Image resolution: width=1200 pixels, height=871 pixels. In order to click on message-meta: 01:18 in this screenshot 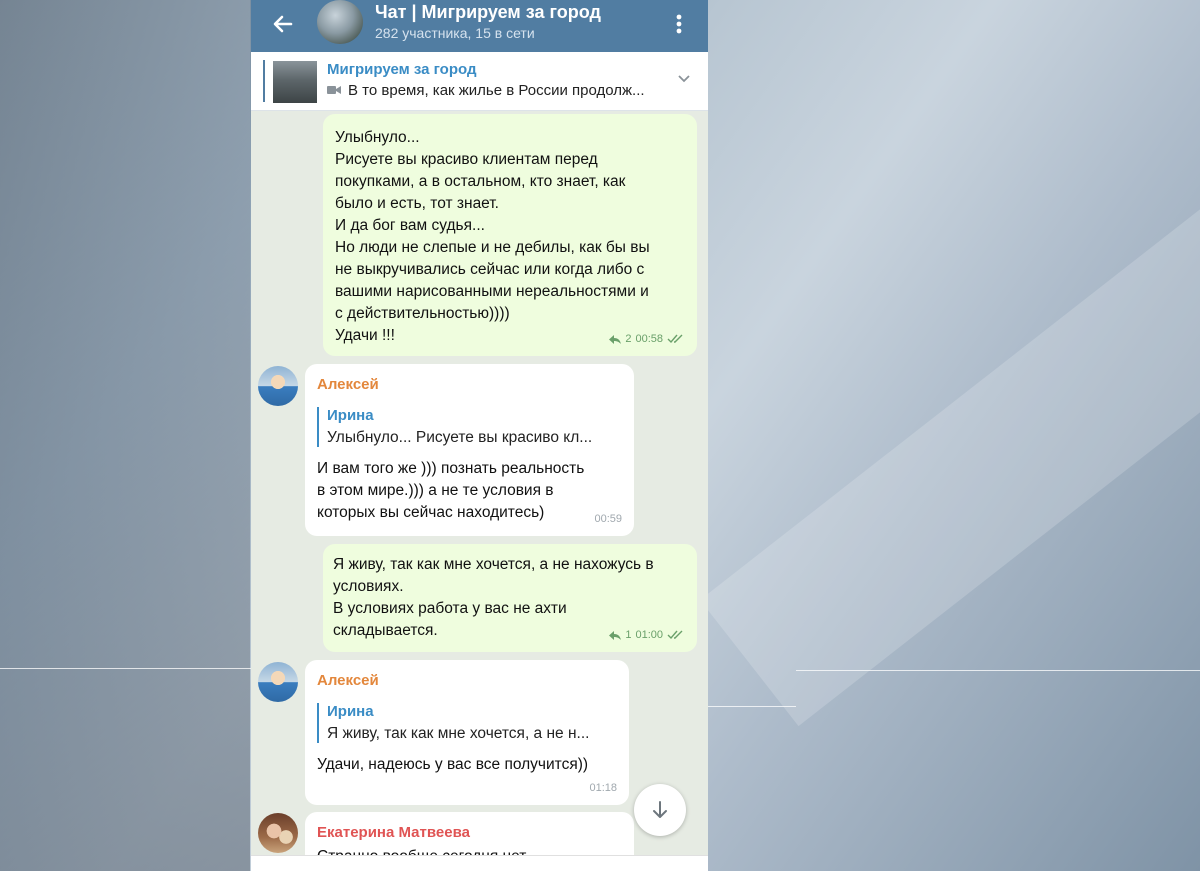, I will do `click(603, 788)`.